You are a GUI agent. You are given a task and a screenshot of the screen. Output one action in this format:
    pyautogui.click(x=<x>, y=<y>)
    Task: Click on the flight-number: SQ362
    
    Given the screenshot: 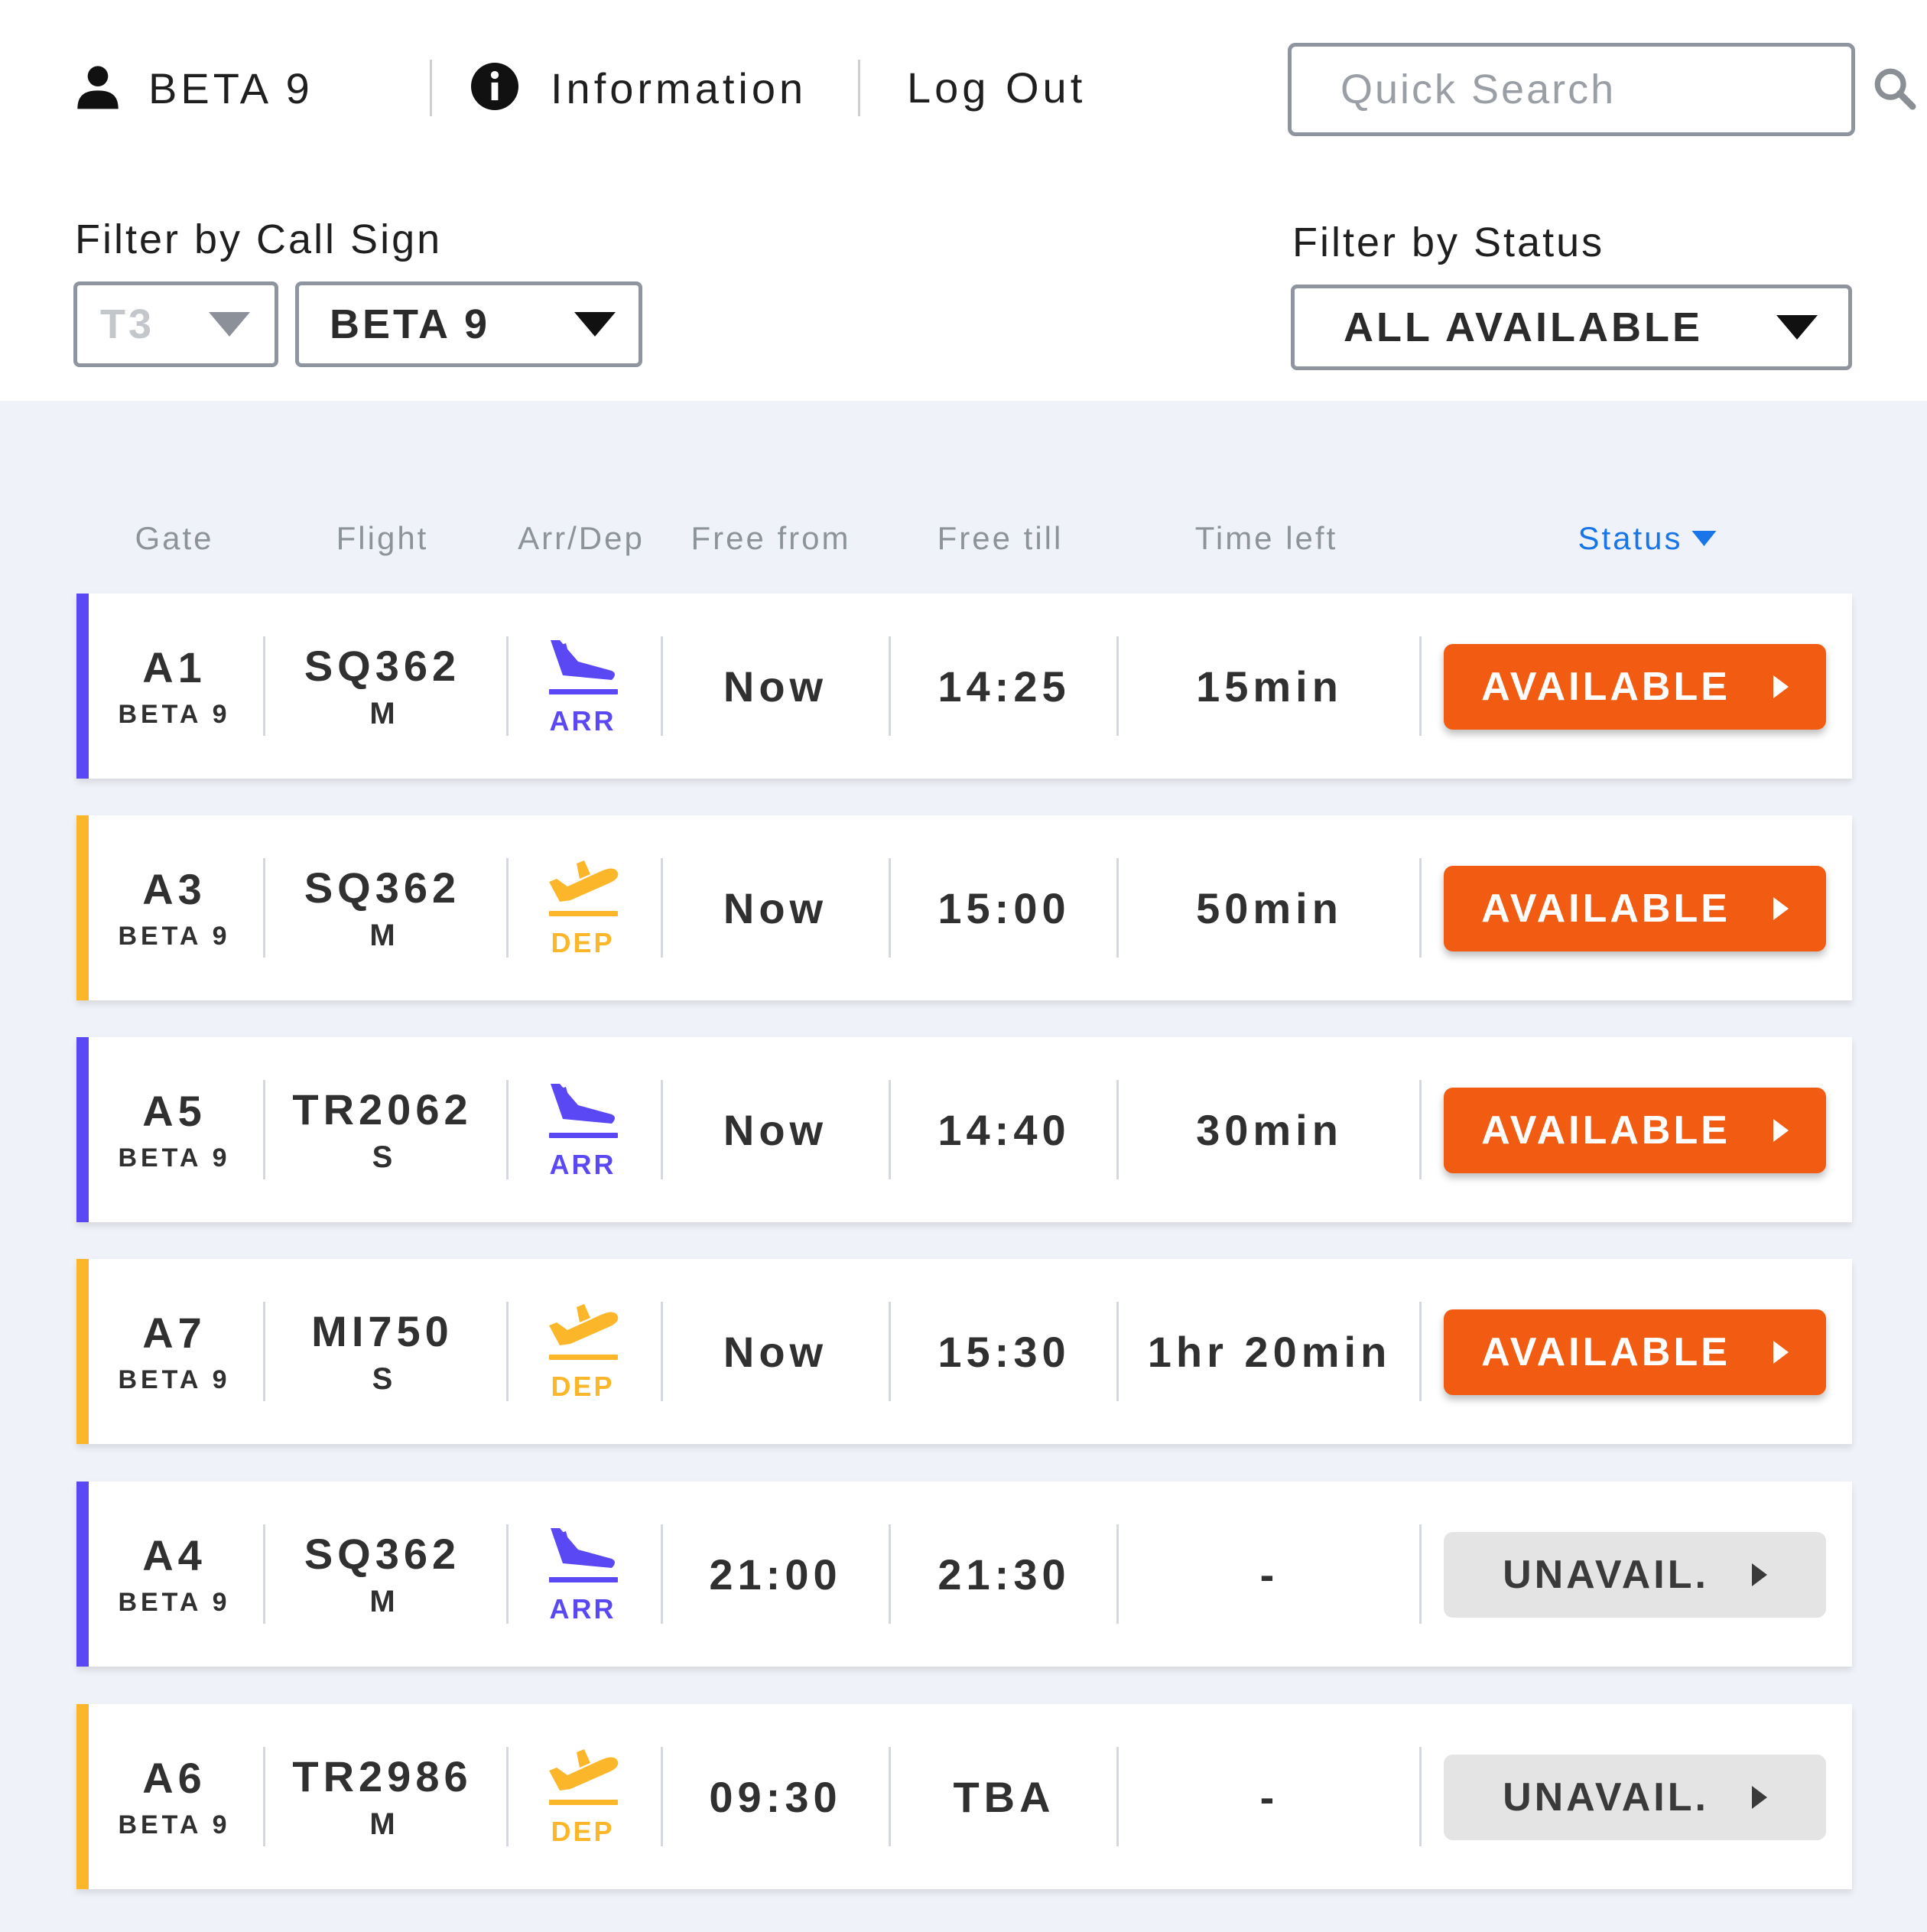 What is the action you would take?
    pyautogui.click(x=382, y=666)
    